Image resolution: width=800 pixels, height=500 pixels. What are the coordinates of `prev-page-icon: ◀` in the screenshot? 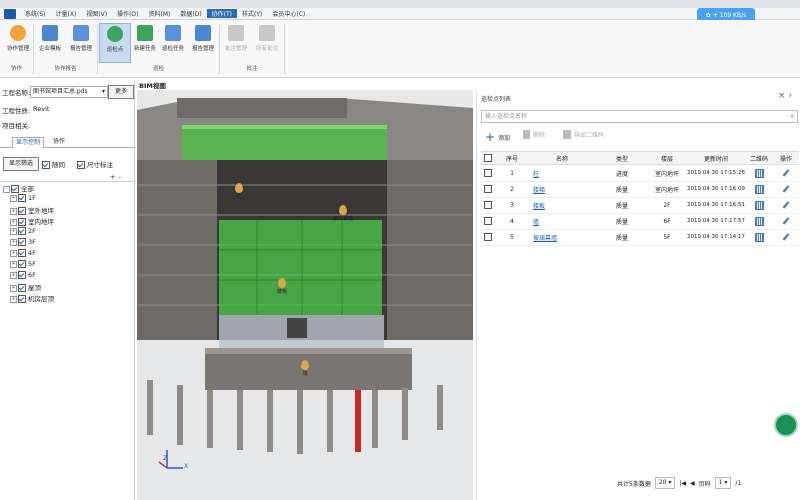 It's located at (692, 483).